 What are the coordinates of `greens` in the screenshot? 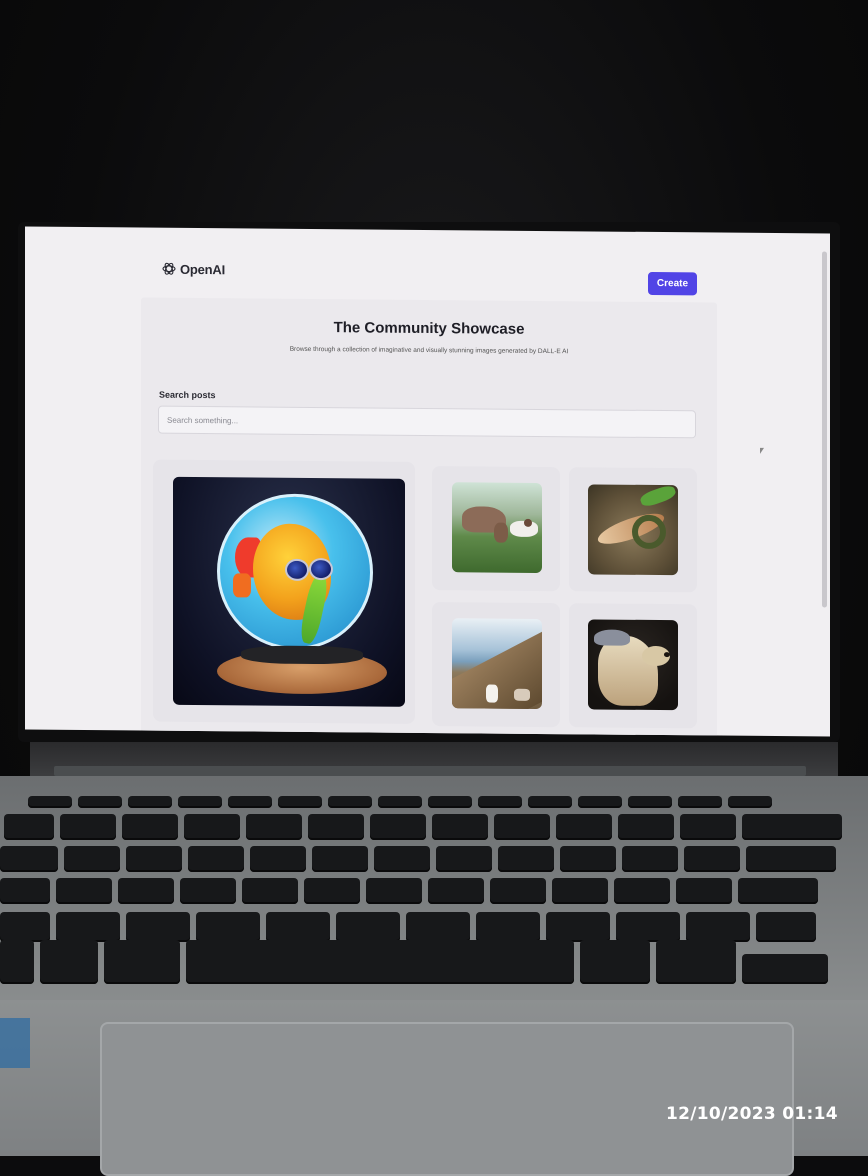 It's located at (658, 496).